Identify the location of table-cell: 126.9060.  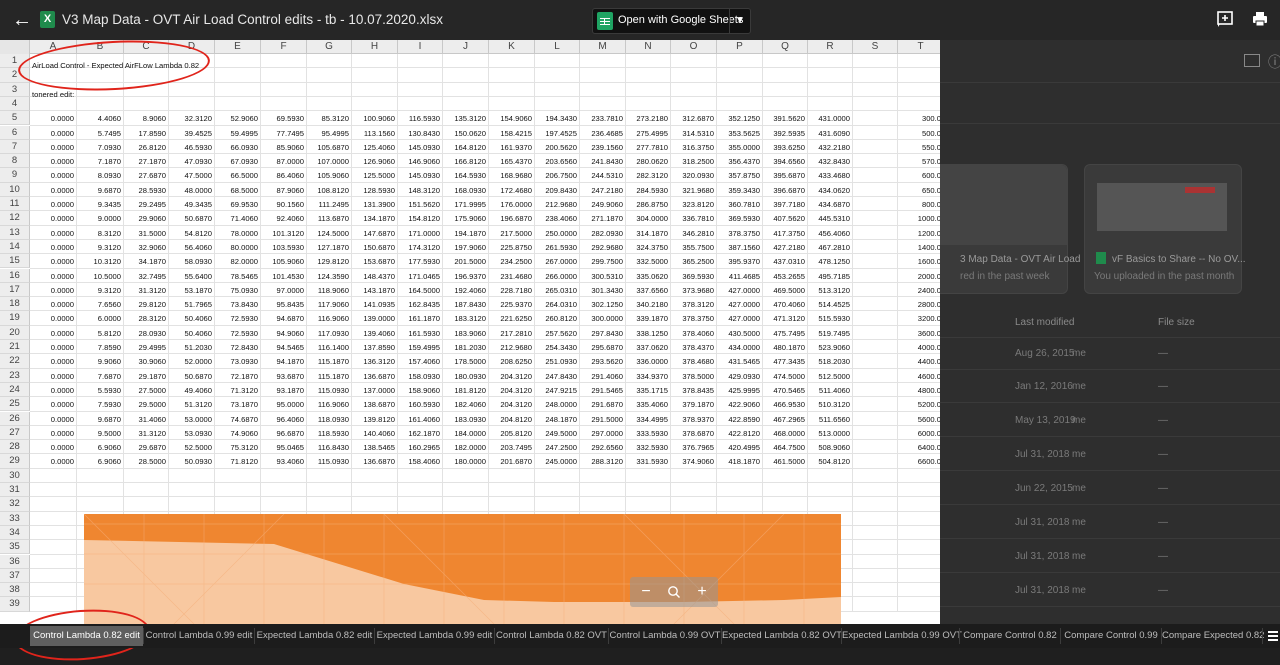
(375, 161).